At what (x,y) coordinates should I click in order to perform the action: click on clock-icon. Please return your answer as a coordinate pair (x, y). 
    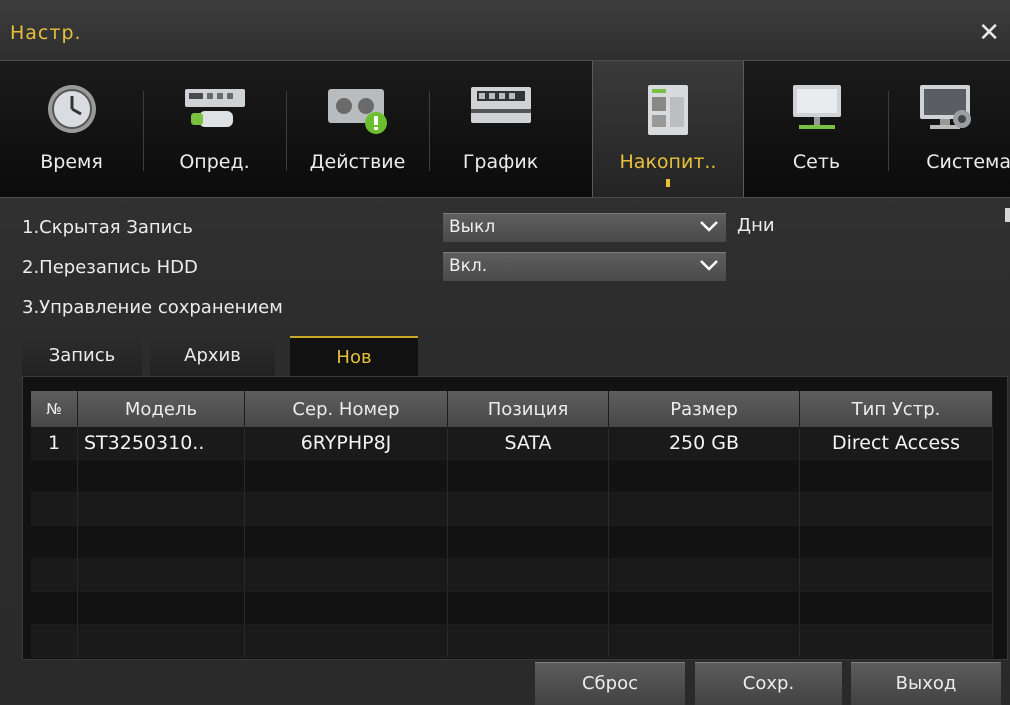
    Looking at the image, I should click on (71, 109).